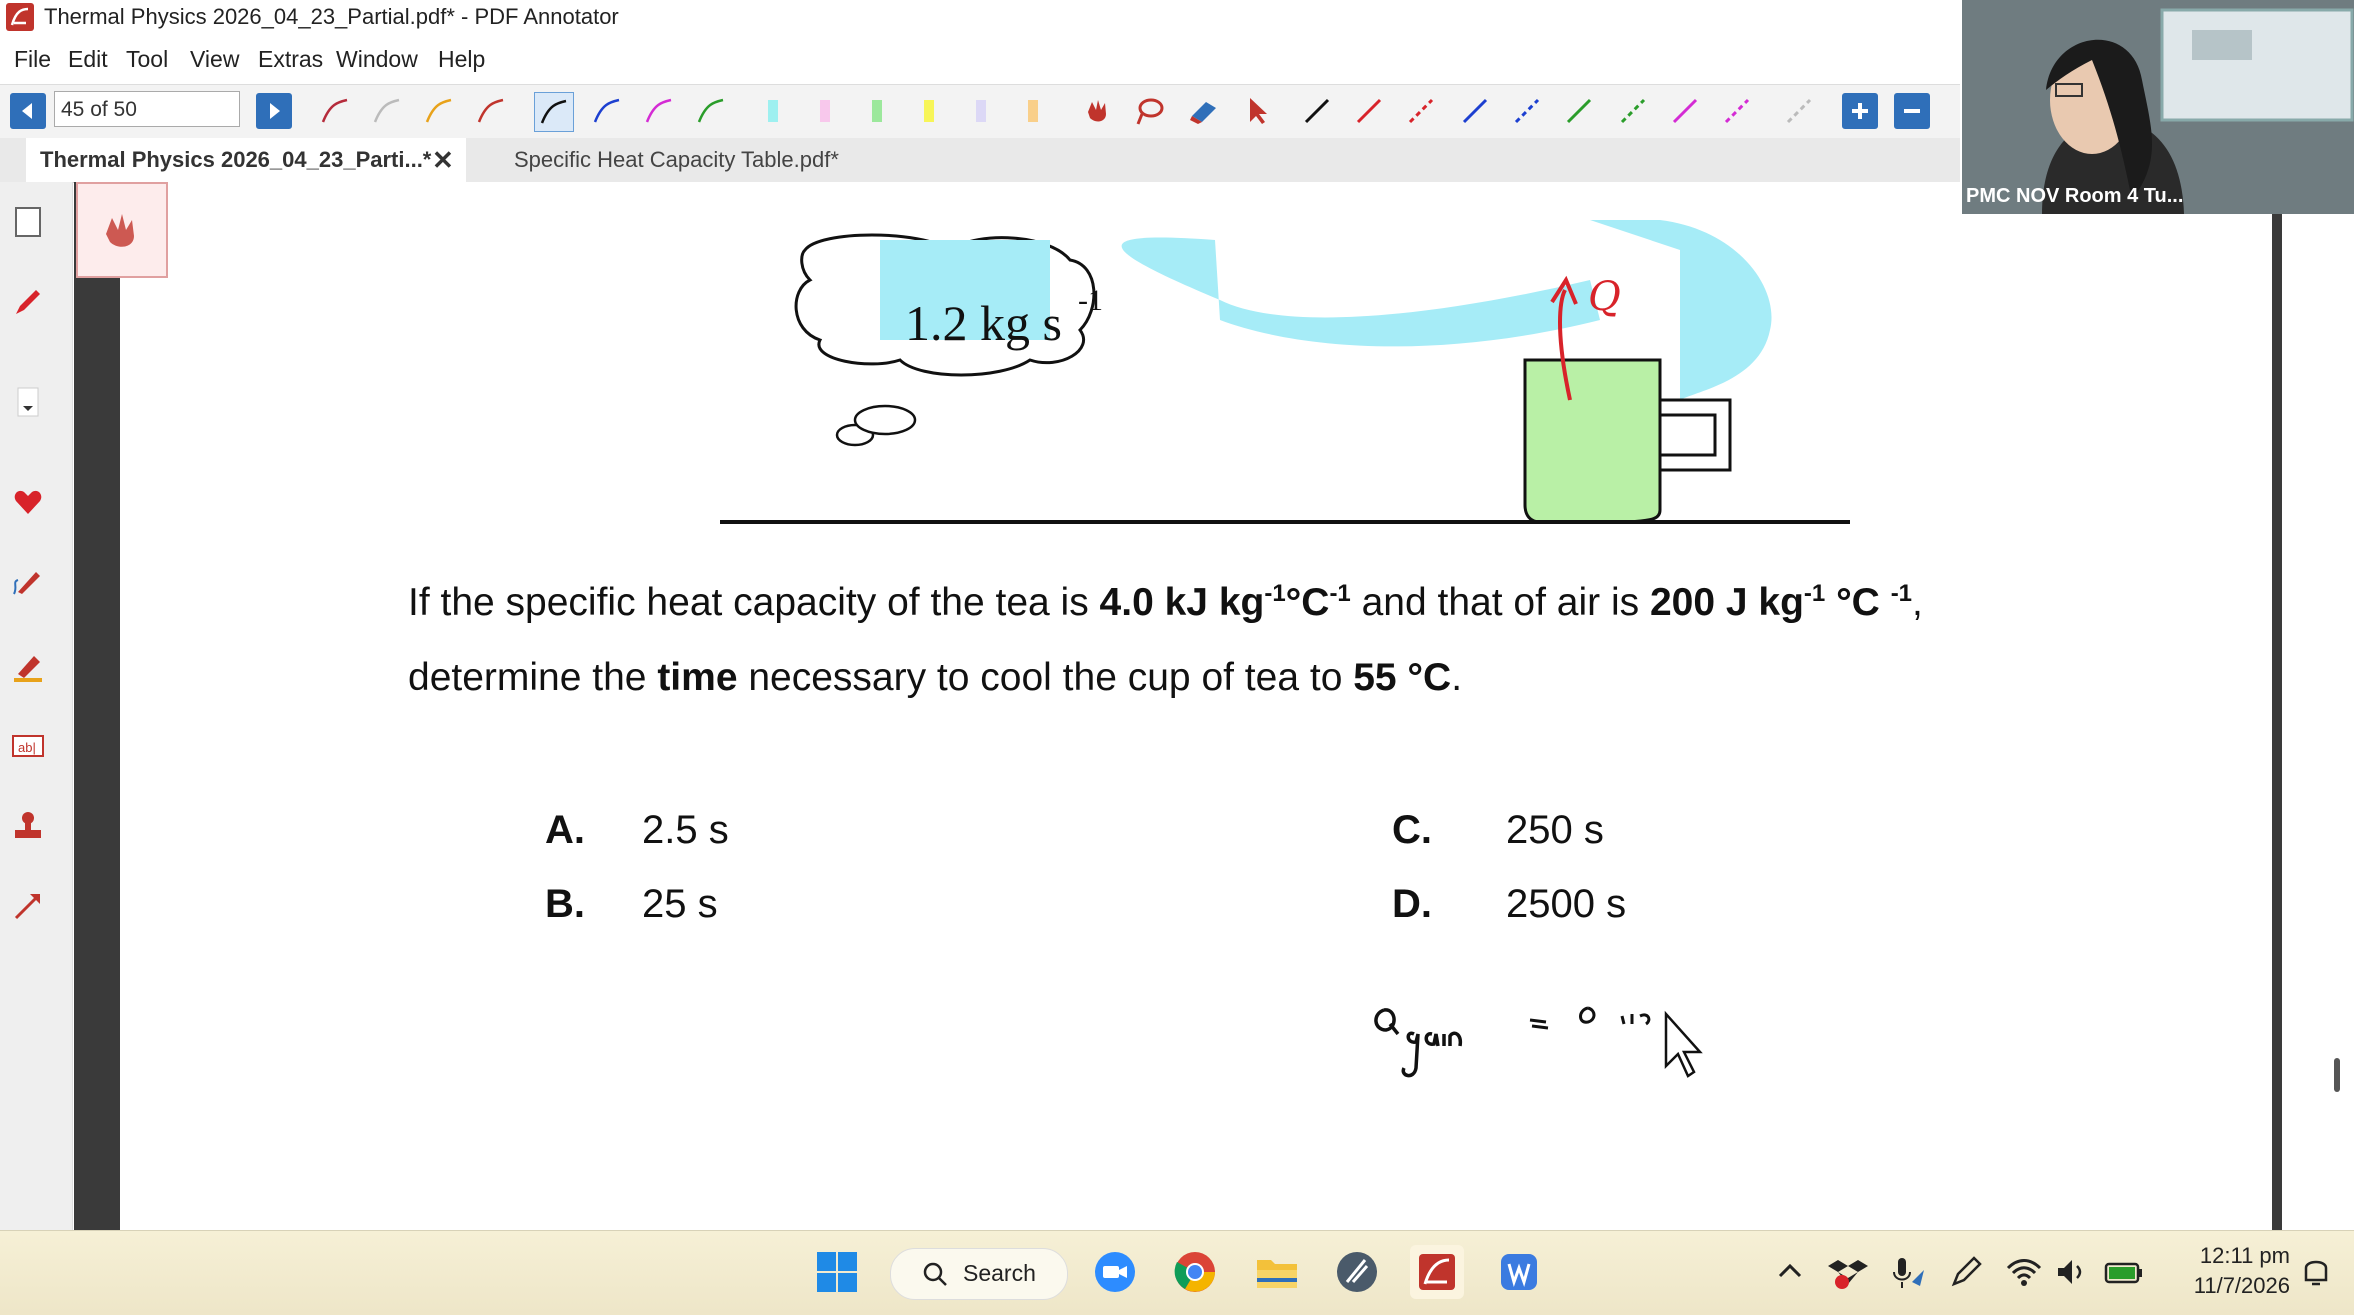 The height and width of the screenshot is (1315, 2354). What do you see at coordinates (1115, 1272) in the screenshot?
I see `taskbar-zoom` at bounding box center [1115, 1272].